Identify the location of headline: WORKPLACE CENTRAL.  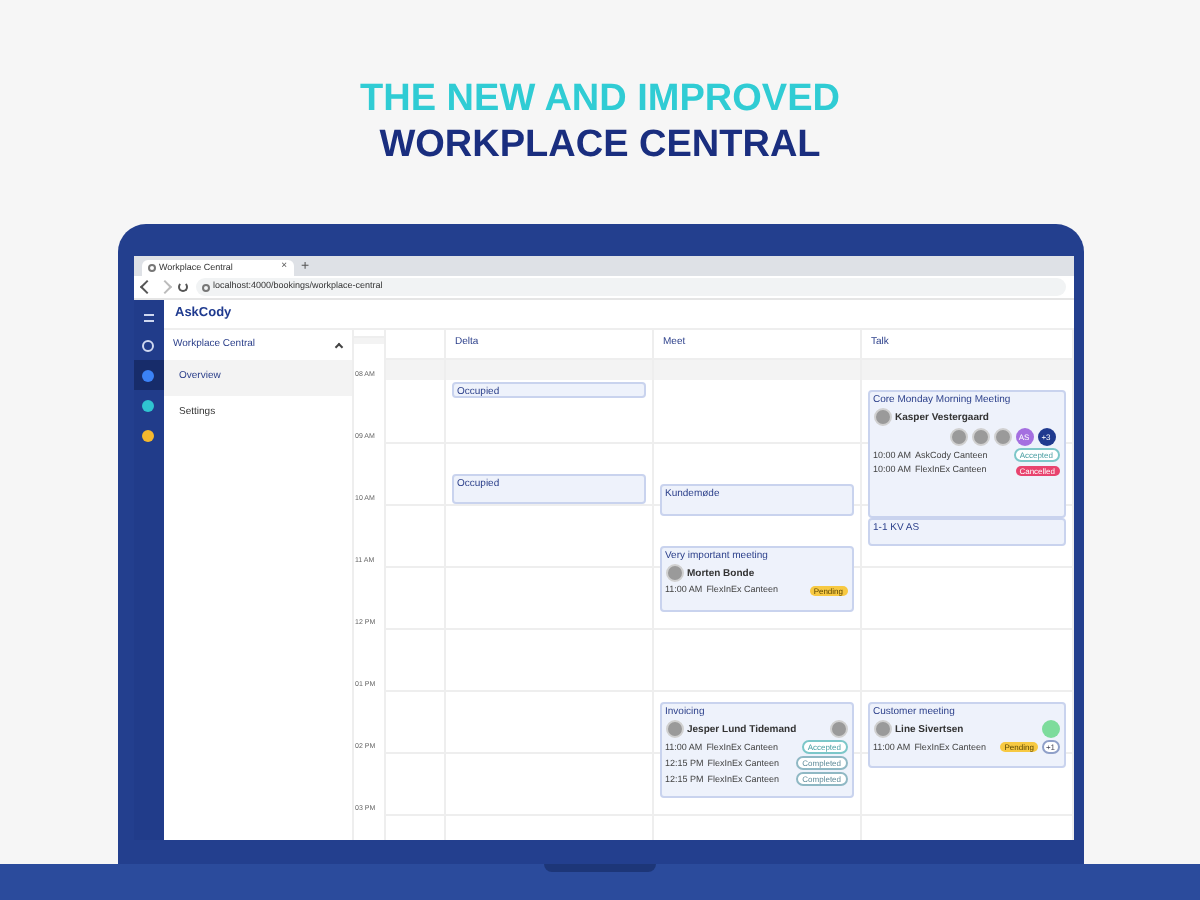
(600, 145).